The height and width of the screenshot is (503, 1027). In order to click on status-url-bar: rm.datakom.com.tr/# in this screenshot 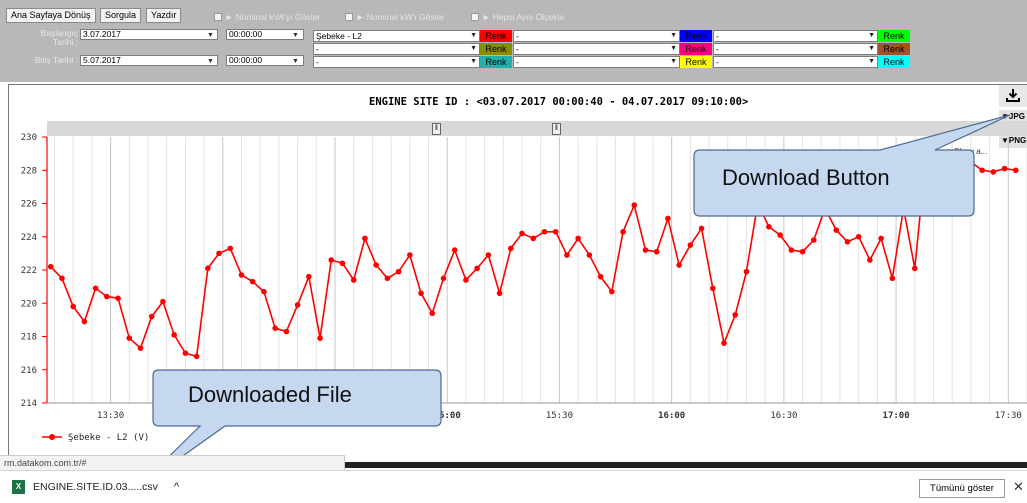, I will do `click(172, 462)`.